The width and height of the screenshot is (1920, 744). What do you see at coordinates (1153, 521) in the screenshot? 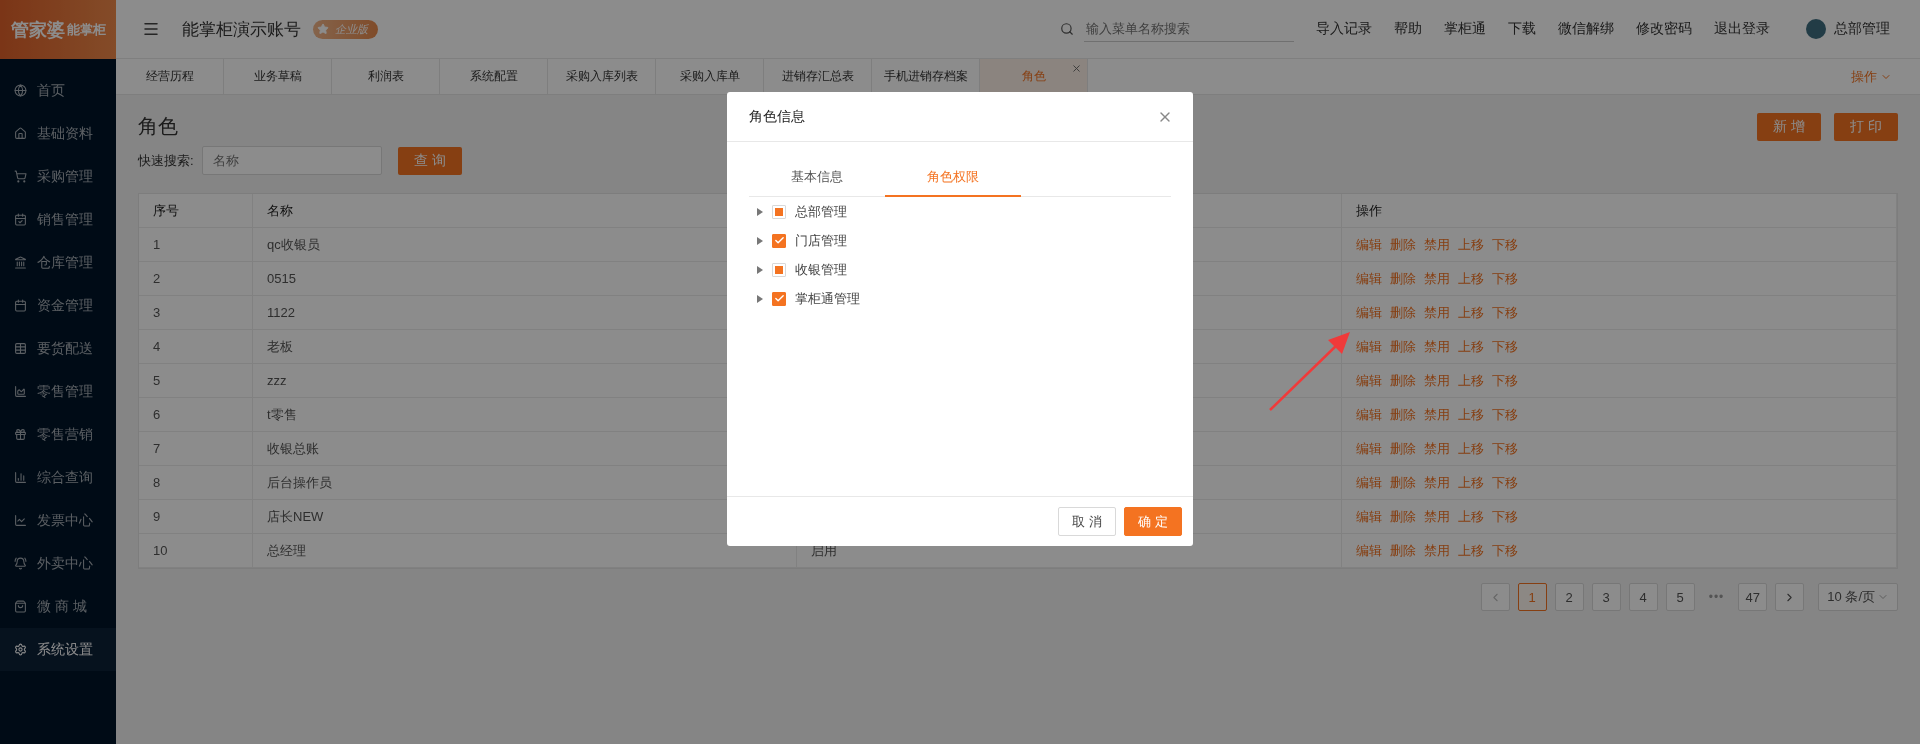
I see `confirm-button: 确 定` at bounding box center [1153, 521].